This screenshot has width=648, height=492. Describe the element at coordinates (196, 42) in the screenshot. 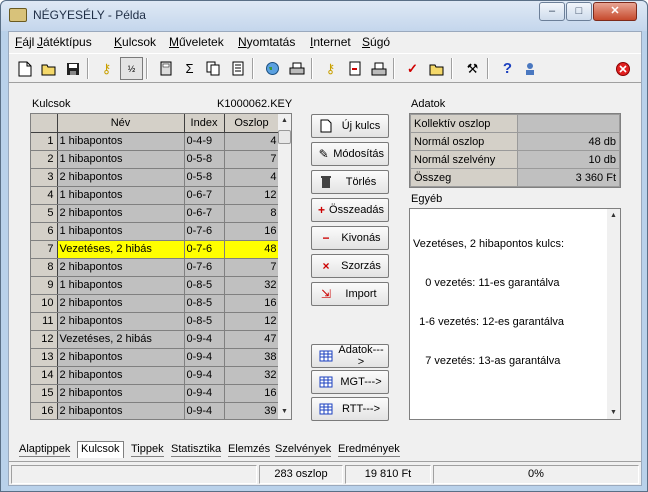

I see `menu-muveletek: Műveletek` at that location.